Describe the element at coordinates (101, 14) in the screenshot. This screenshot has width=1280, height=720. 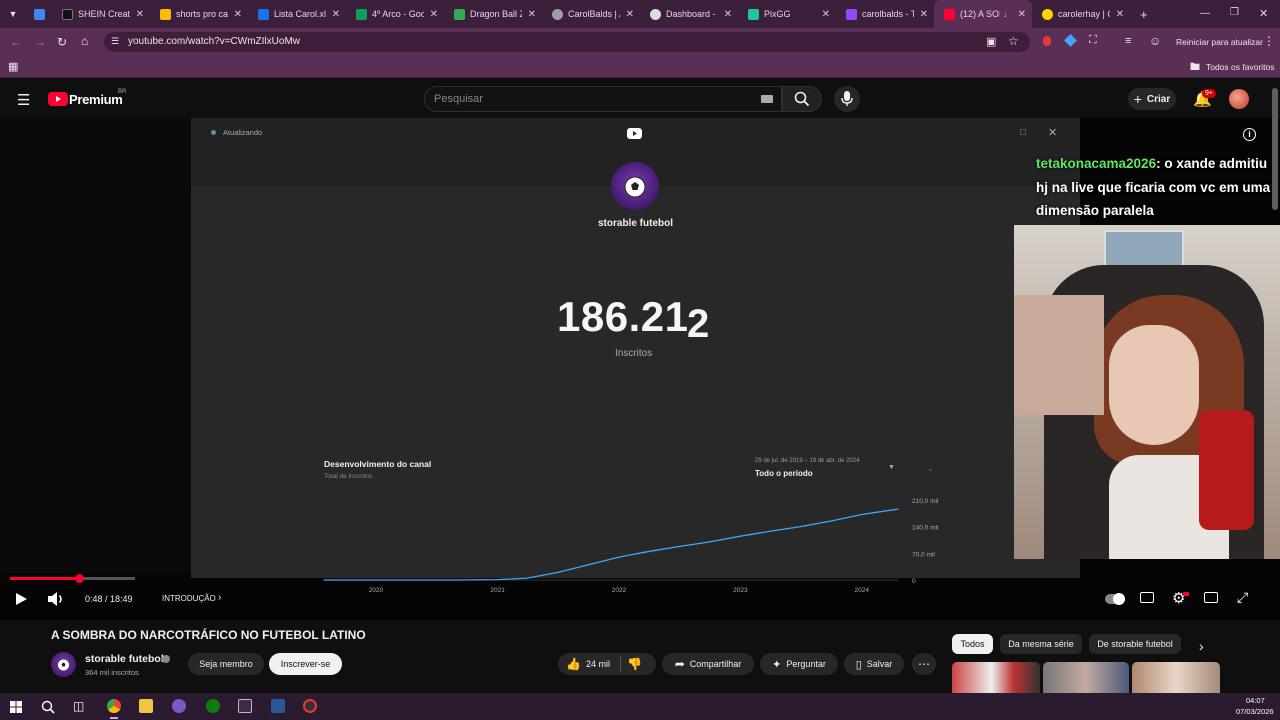
I see `browser-tab: SHEIN Creator ✕` at that location.